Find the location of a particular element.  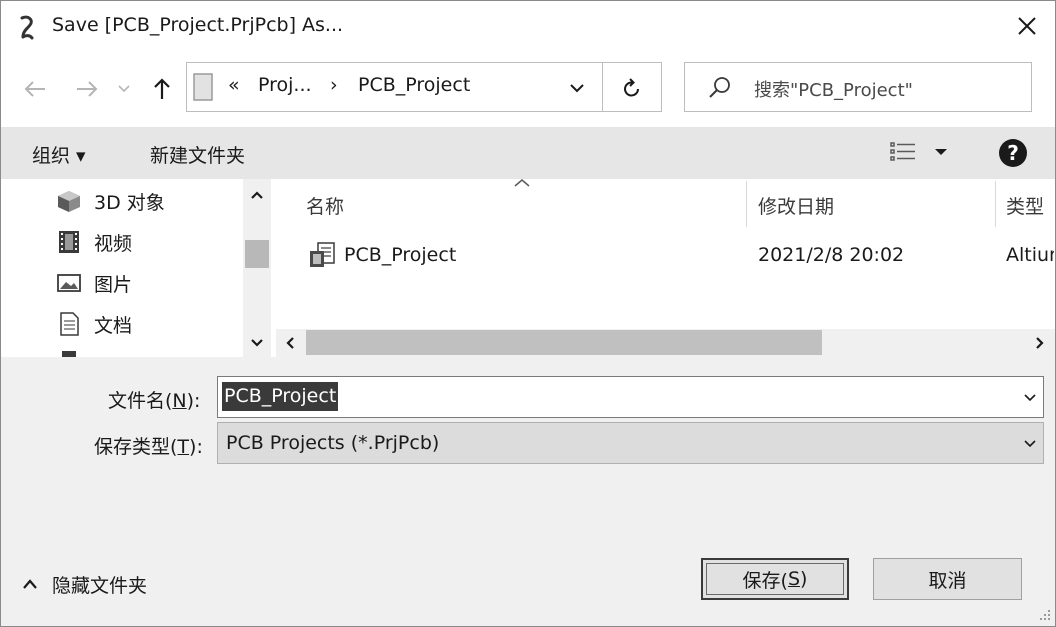

documents-icon is located at coordinates (69, 324).